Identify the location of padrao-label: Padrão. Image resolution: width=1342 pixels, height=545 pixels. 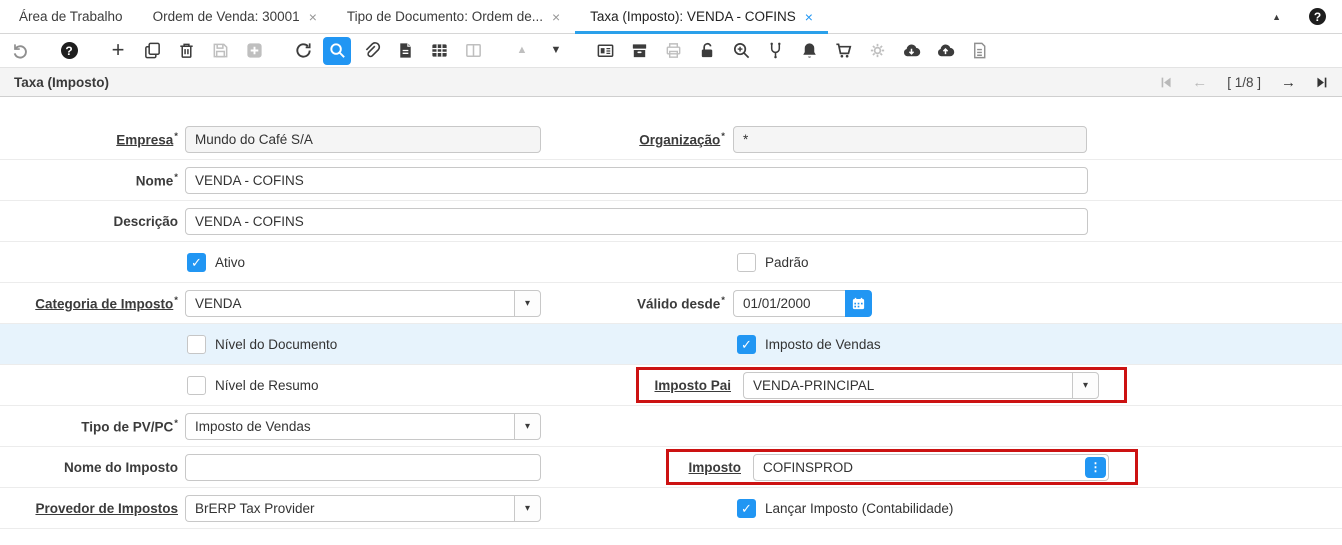
(787, 262).